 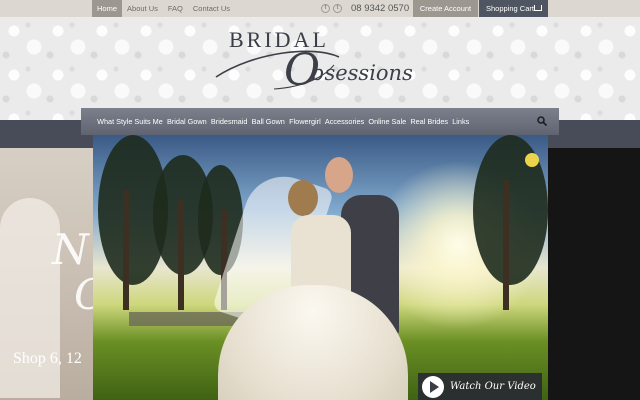 What do you see at coordinates (325, 8) in the screenshot?
I see `facebook-icon: f` at bounding box center [325, 8].